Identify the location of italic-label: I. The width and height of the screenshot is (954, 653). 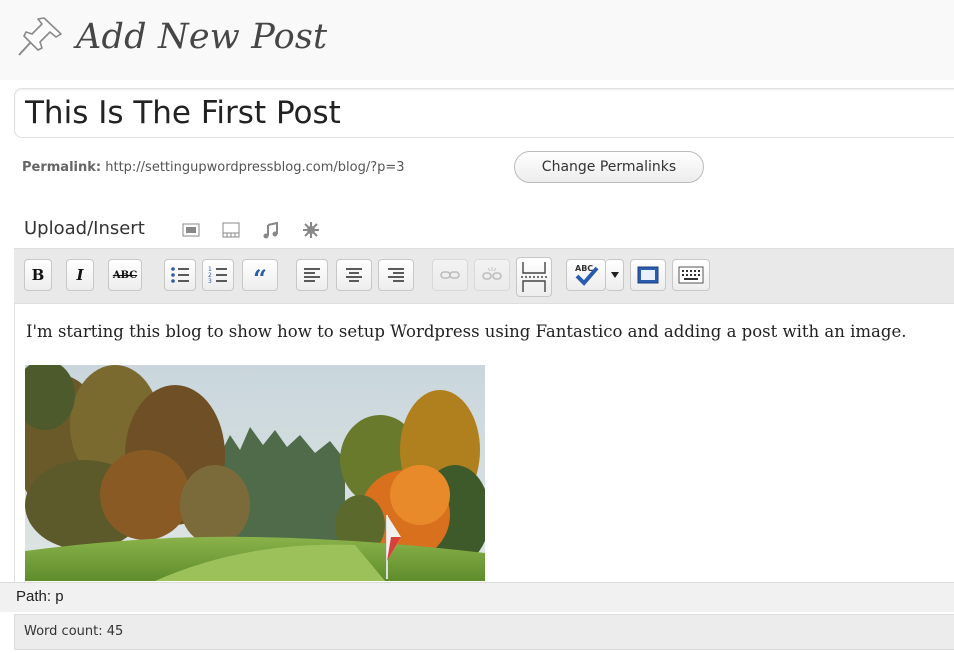
(80, 275).